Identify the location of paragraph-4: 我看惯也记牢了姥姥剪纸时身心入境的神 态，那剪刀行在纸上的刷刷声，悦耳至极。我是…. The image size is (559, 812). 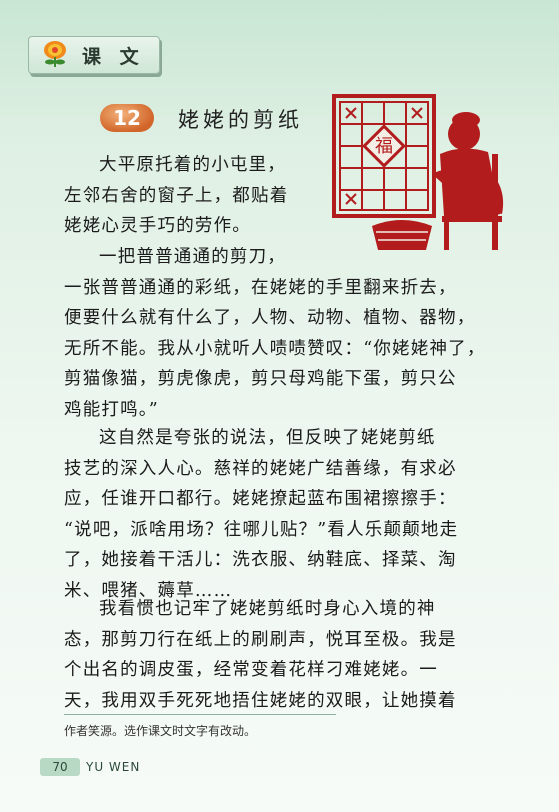
(260, 655).